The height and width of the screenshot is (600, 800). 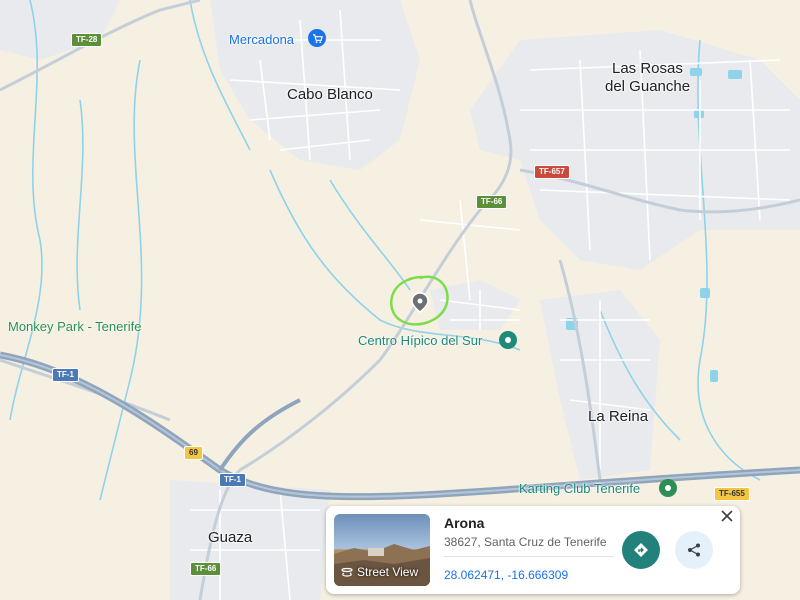 I want to click on place-label-las-rosas: Las Rosas, so click(x=647, y=68).